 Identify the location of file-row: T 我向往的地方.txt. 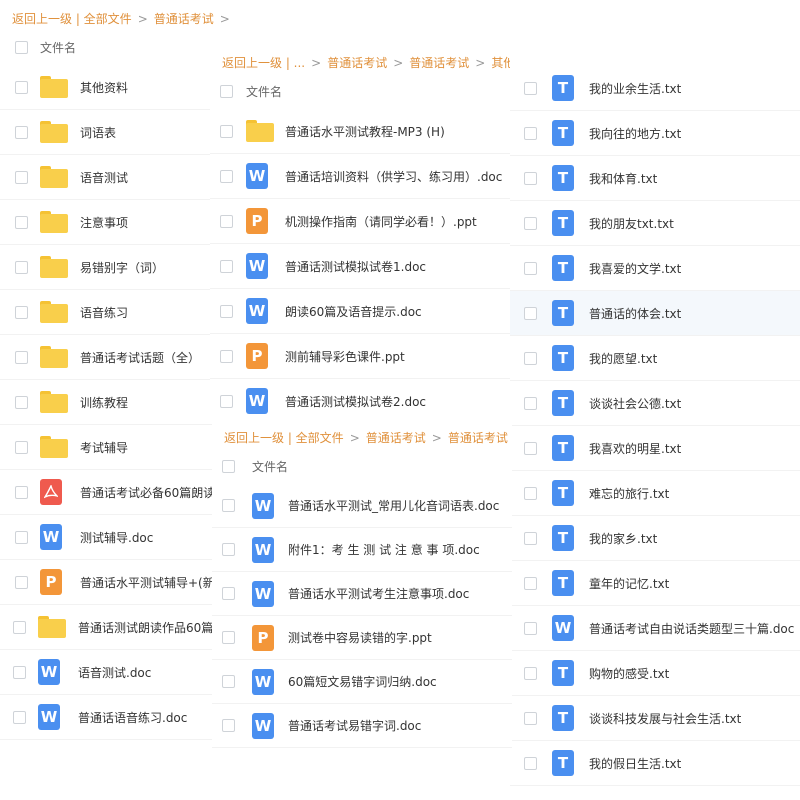
(655, 133).